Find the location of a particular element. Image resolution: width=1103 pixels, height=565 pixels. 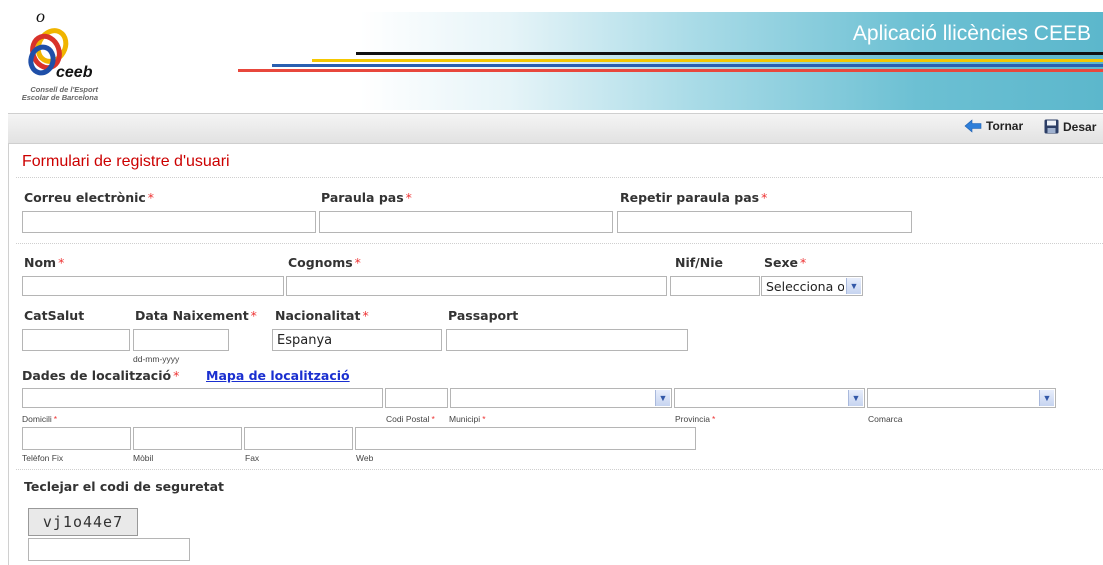

passport-label: Passaport is located at coordinates (483, 315).